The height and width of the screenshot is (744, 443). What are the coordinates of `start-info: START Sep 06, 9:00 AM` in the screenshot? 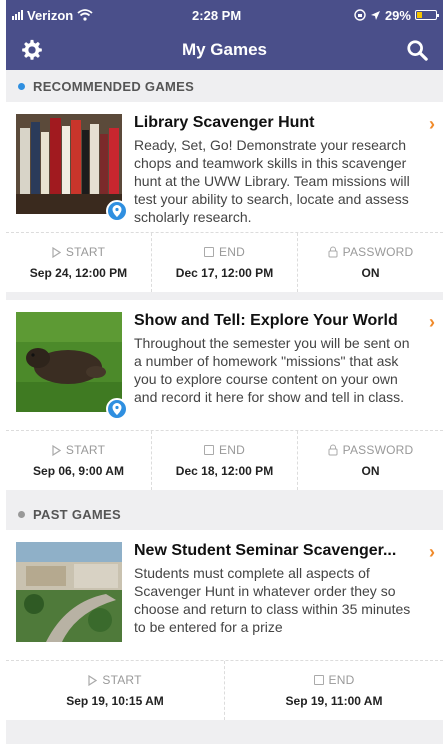 It's located at (79, 460).